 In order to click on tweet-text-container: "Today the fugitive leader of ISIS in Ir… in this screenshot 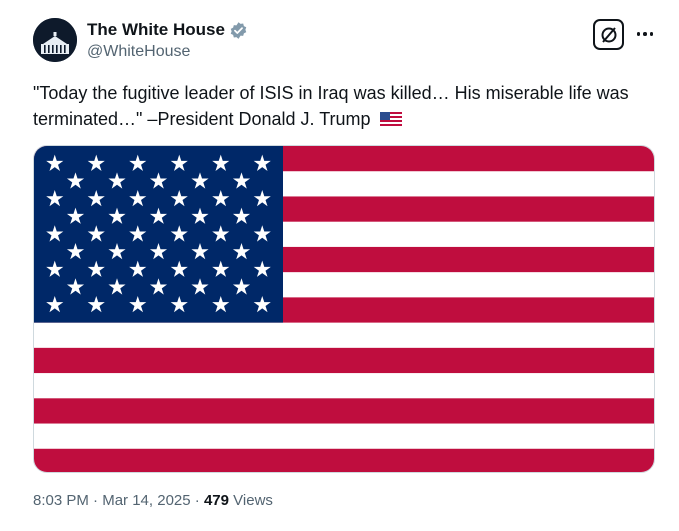, I will do `click(343, 106)`.